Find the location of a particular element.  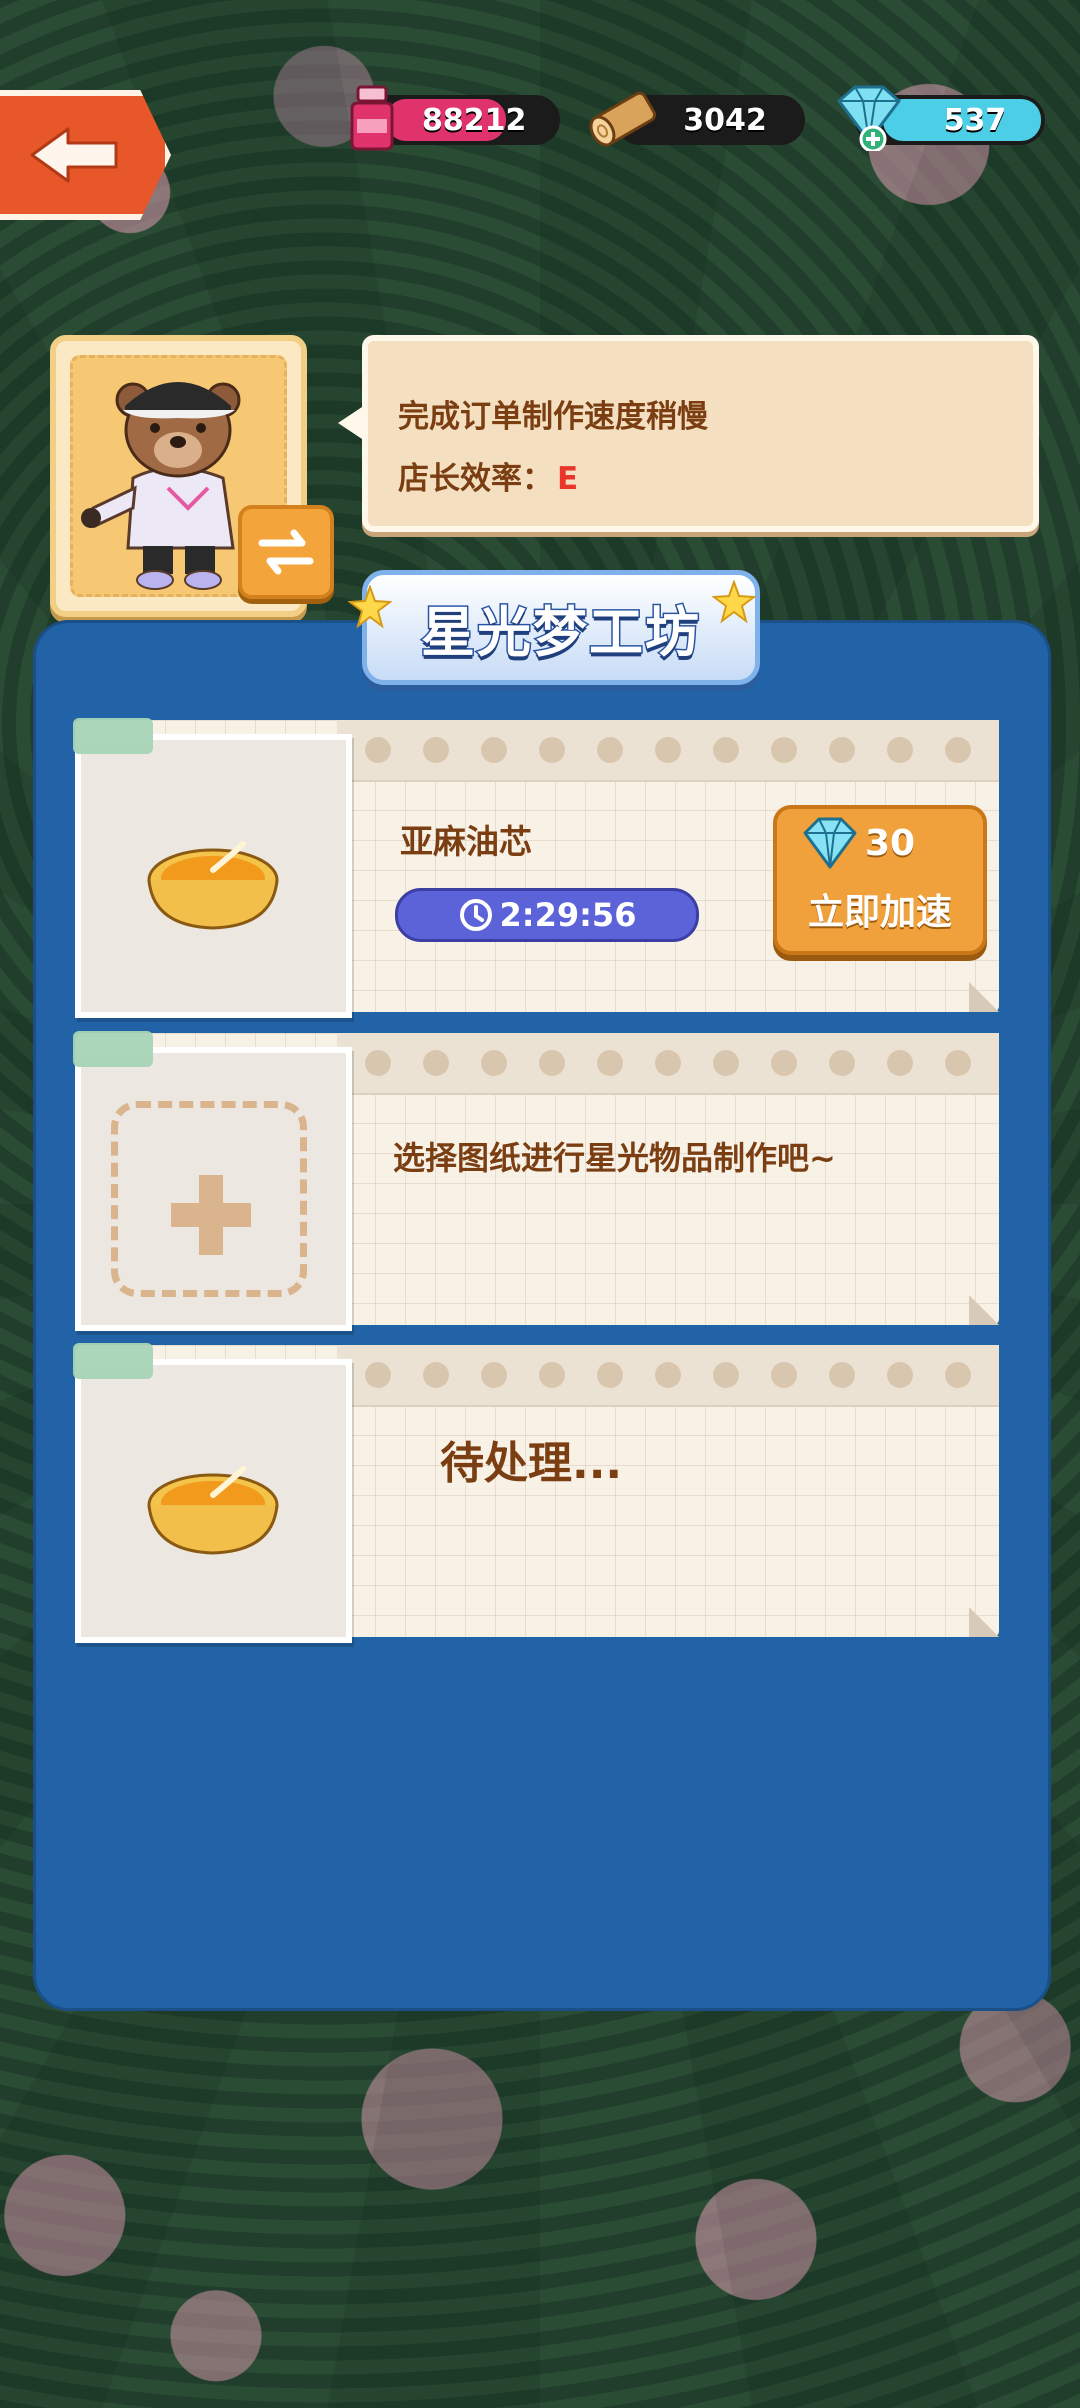

swap-manager-button is located at coordinates (286, 552).